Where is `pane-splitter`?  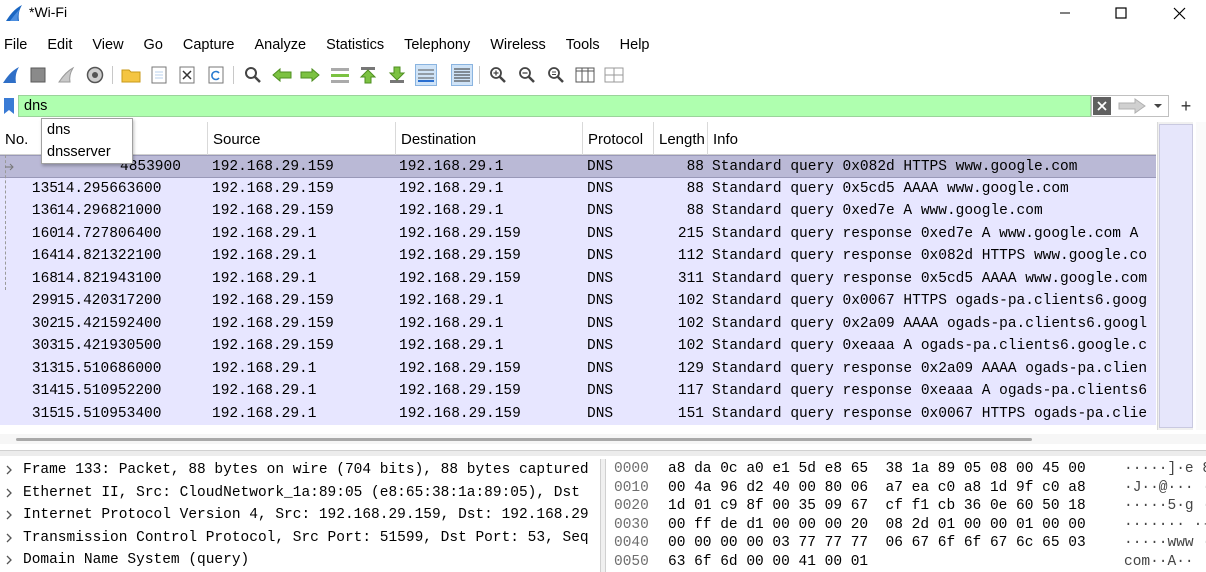 pane-splitter is located at coordinates (603, 453).